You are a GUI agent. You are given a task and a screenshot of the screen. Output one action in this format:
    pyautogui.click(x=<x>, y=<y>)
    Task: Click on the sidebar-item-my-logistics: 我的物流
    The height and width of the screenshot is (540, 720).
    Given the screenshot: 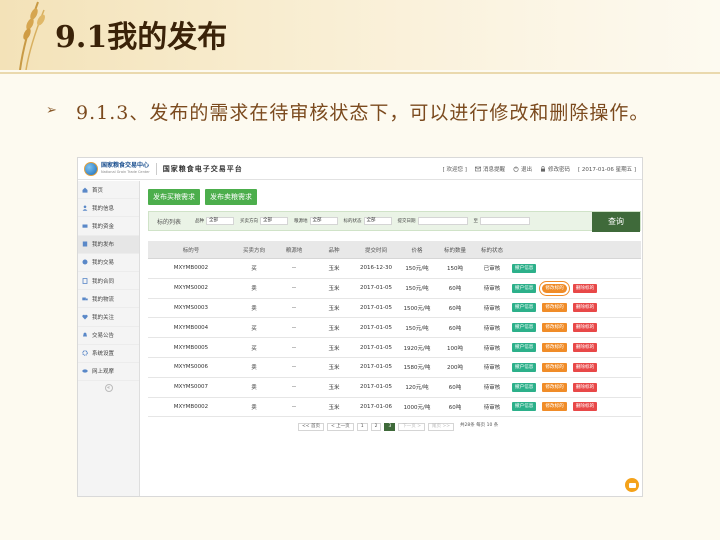 What is the action you would take?
    pyautogui.click(x=108, y=299)
    